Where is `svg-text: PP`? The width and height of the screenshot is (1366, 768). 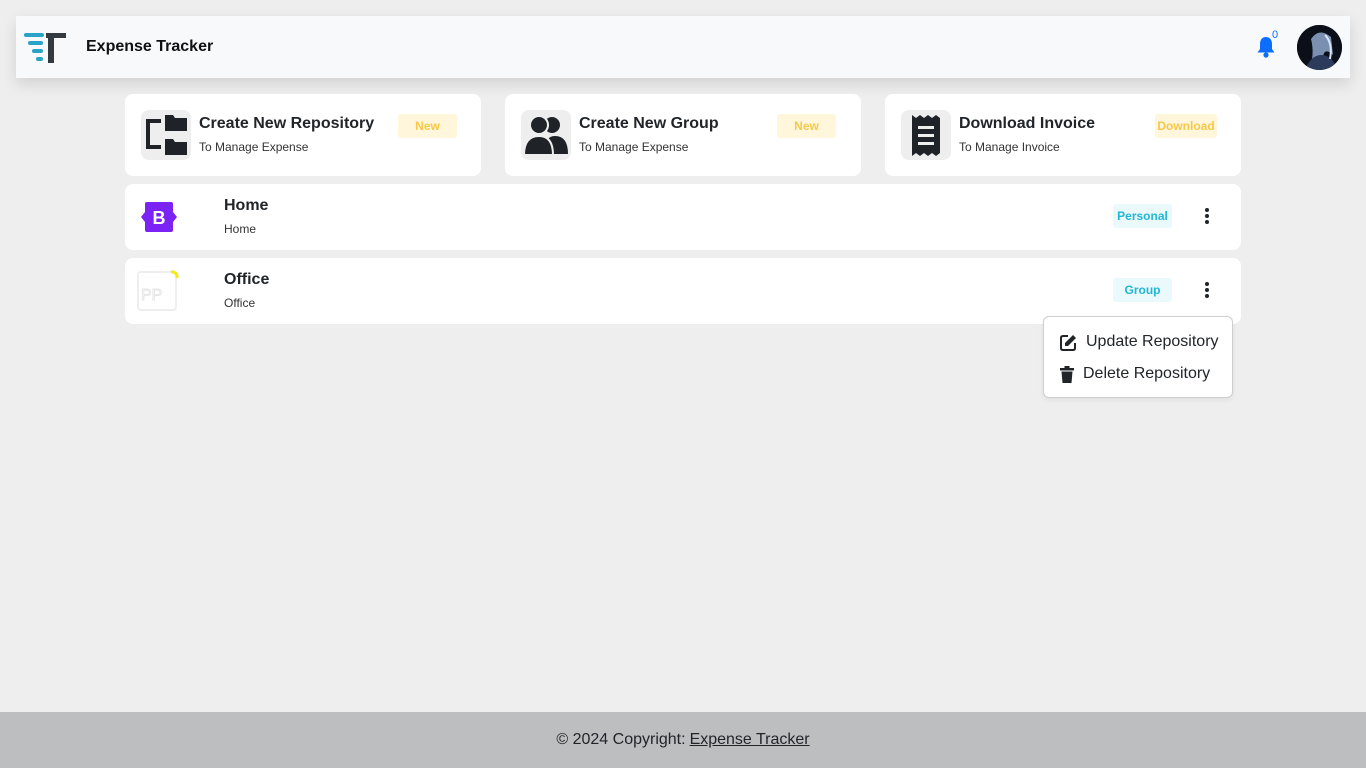 svg-text: PP is located at coordinates (151, 295).